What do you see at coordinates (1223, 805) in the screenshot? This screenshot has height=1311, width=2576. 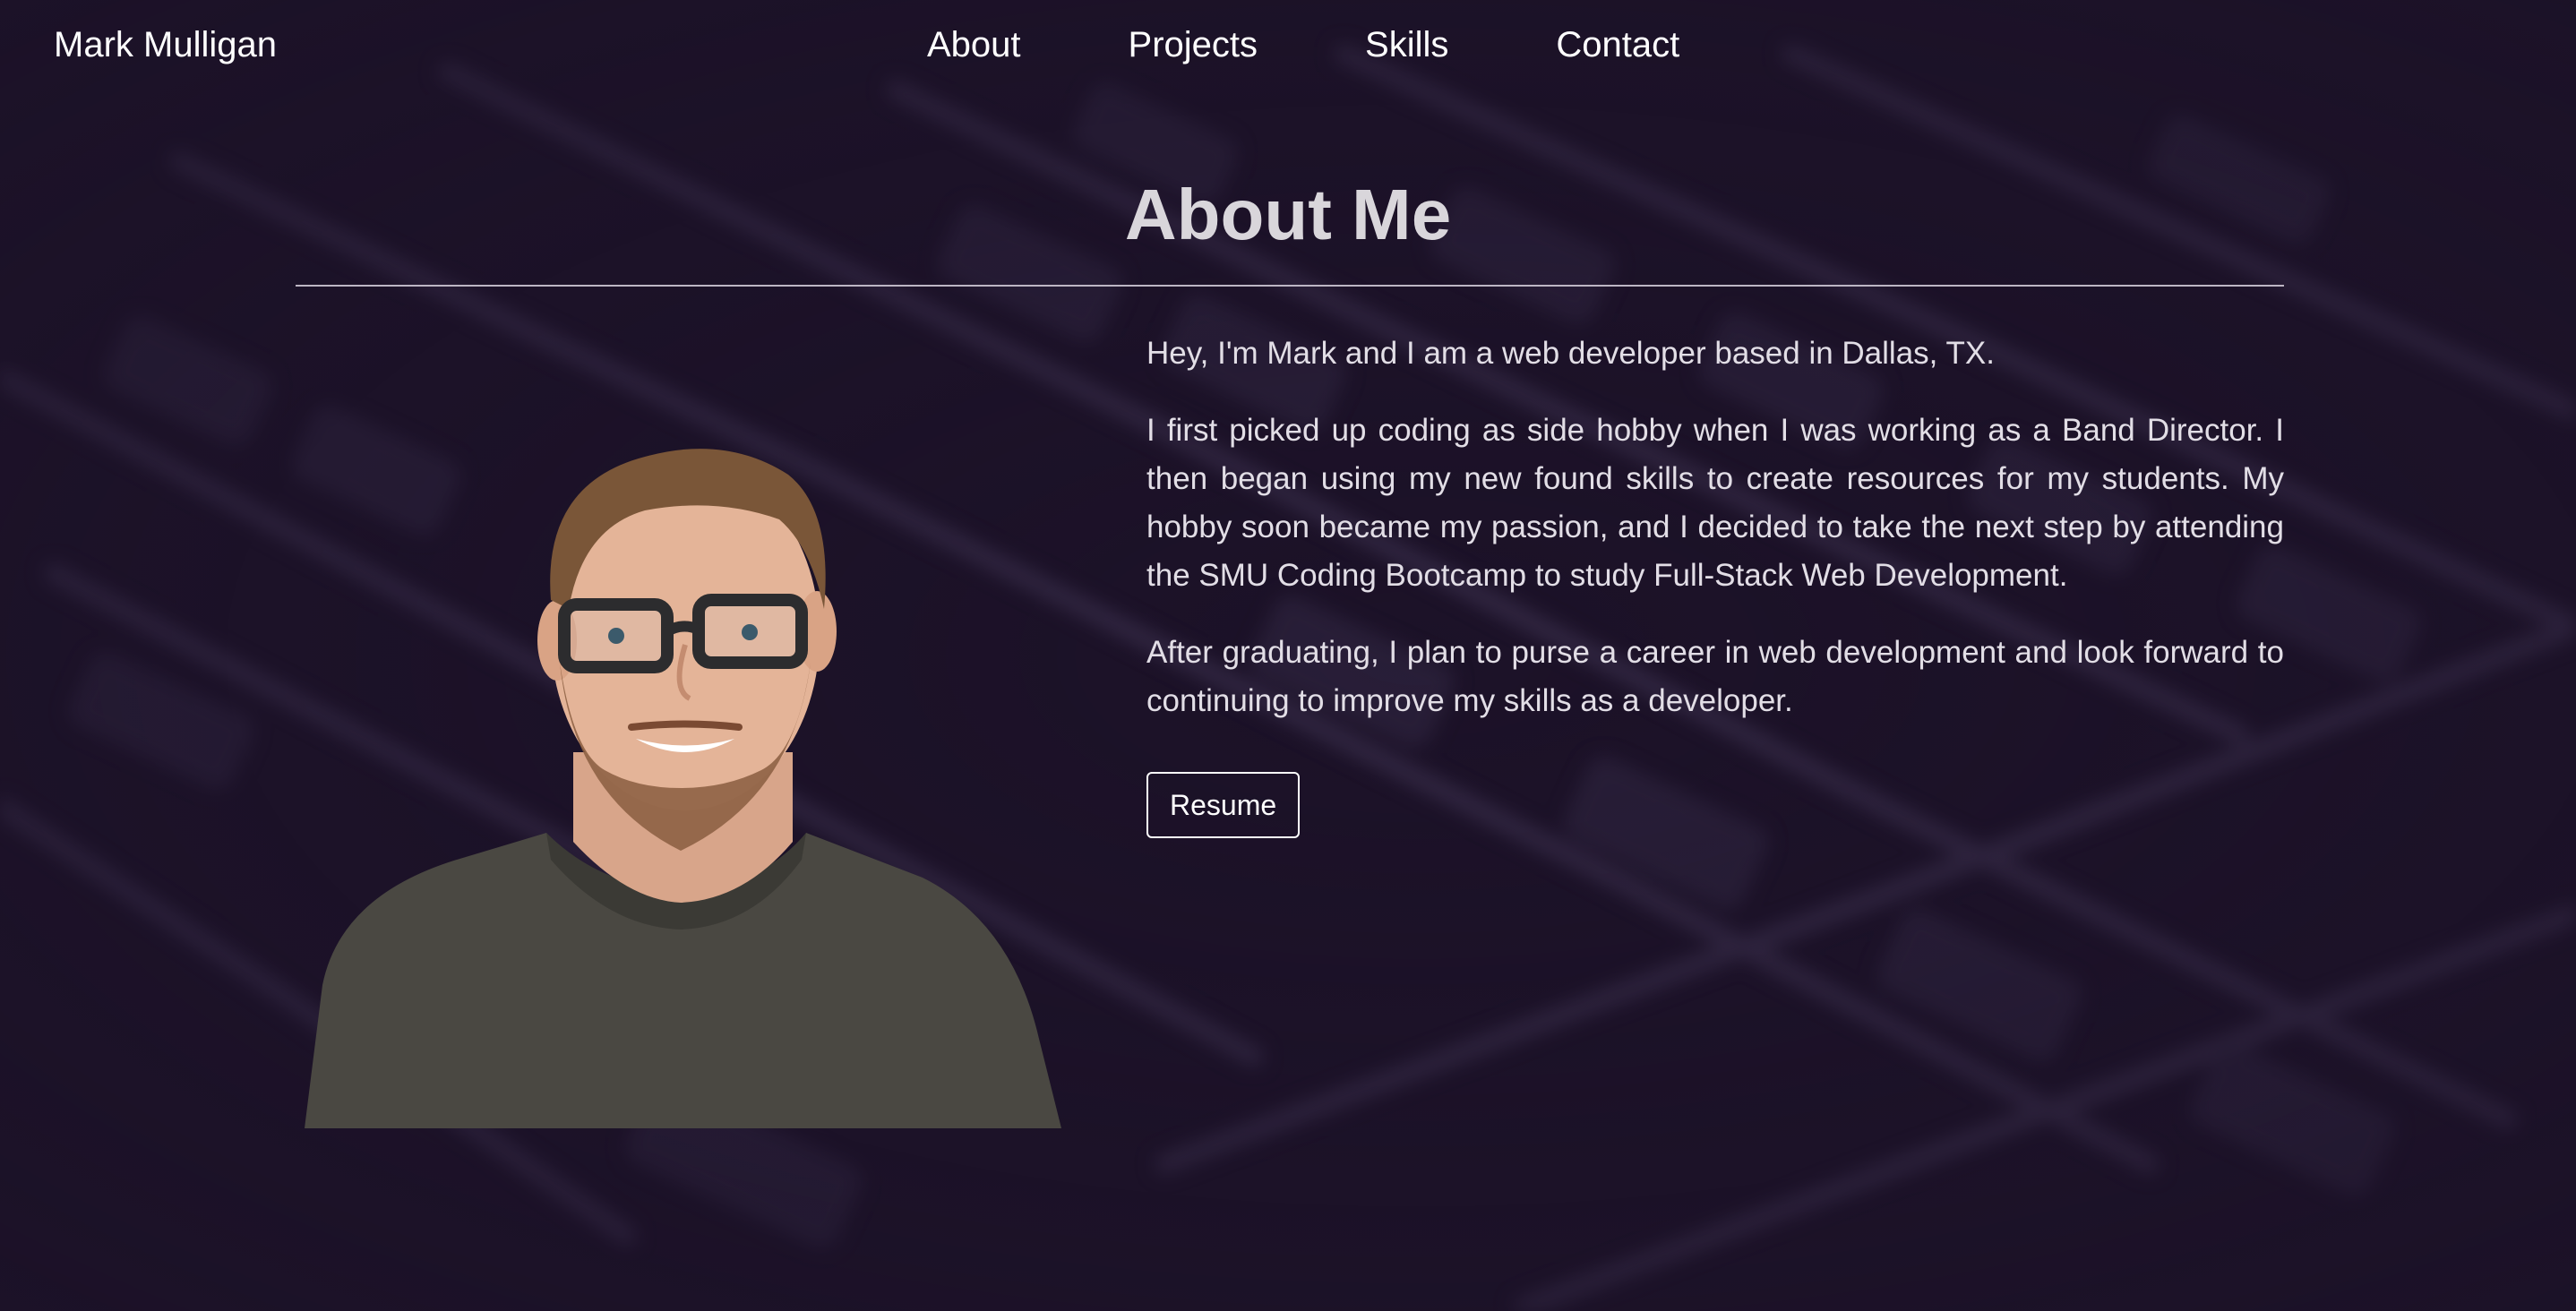 I see `resume-button: Resume` at bounding box center [1223, 805].